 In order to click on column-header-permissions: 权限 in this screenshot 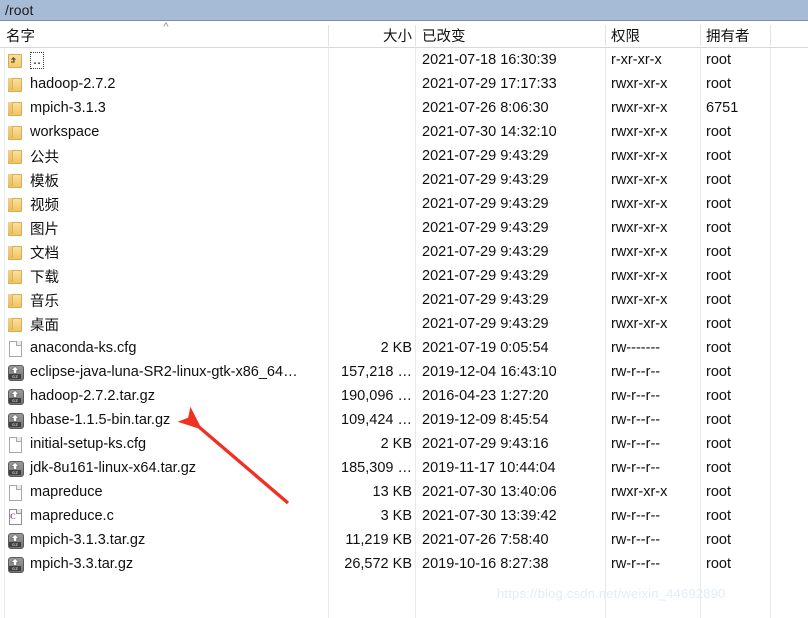, I will do `click(654, 35)`.